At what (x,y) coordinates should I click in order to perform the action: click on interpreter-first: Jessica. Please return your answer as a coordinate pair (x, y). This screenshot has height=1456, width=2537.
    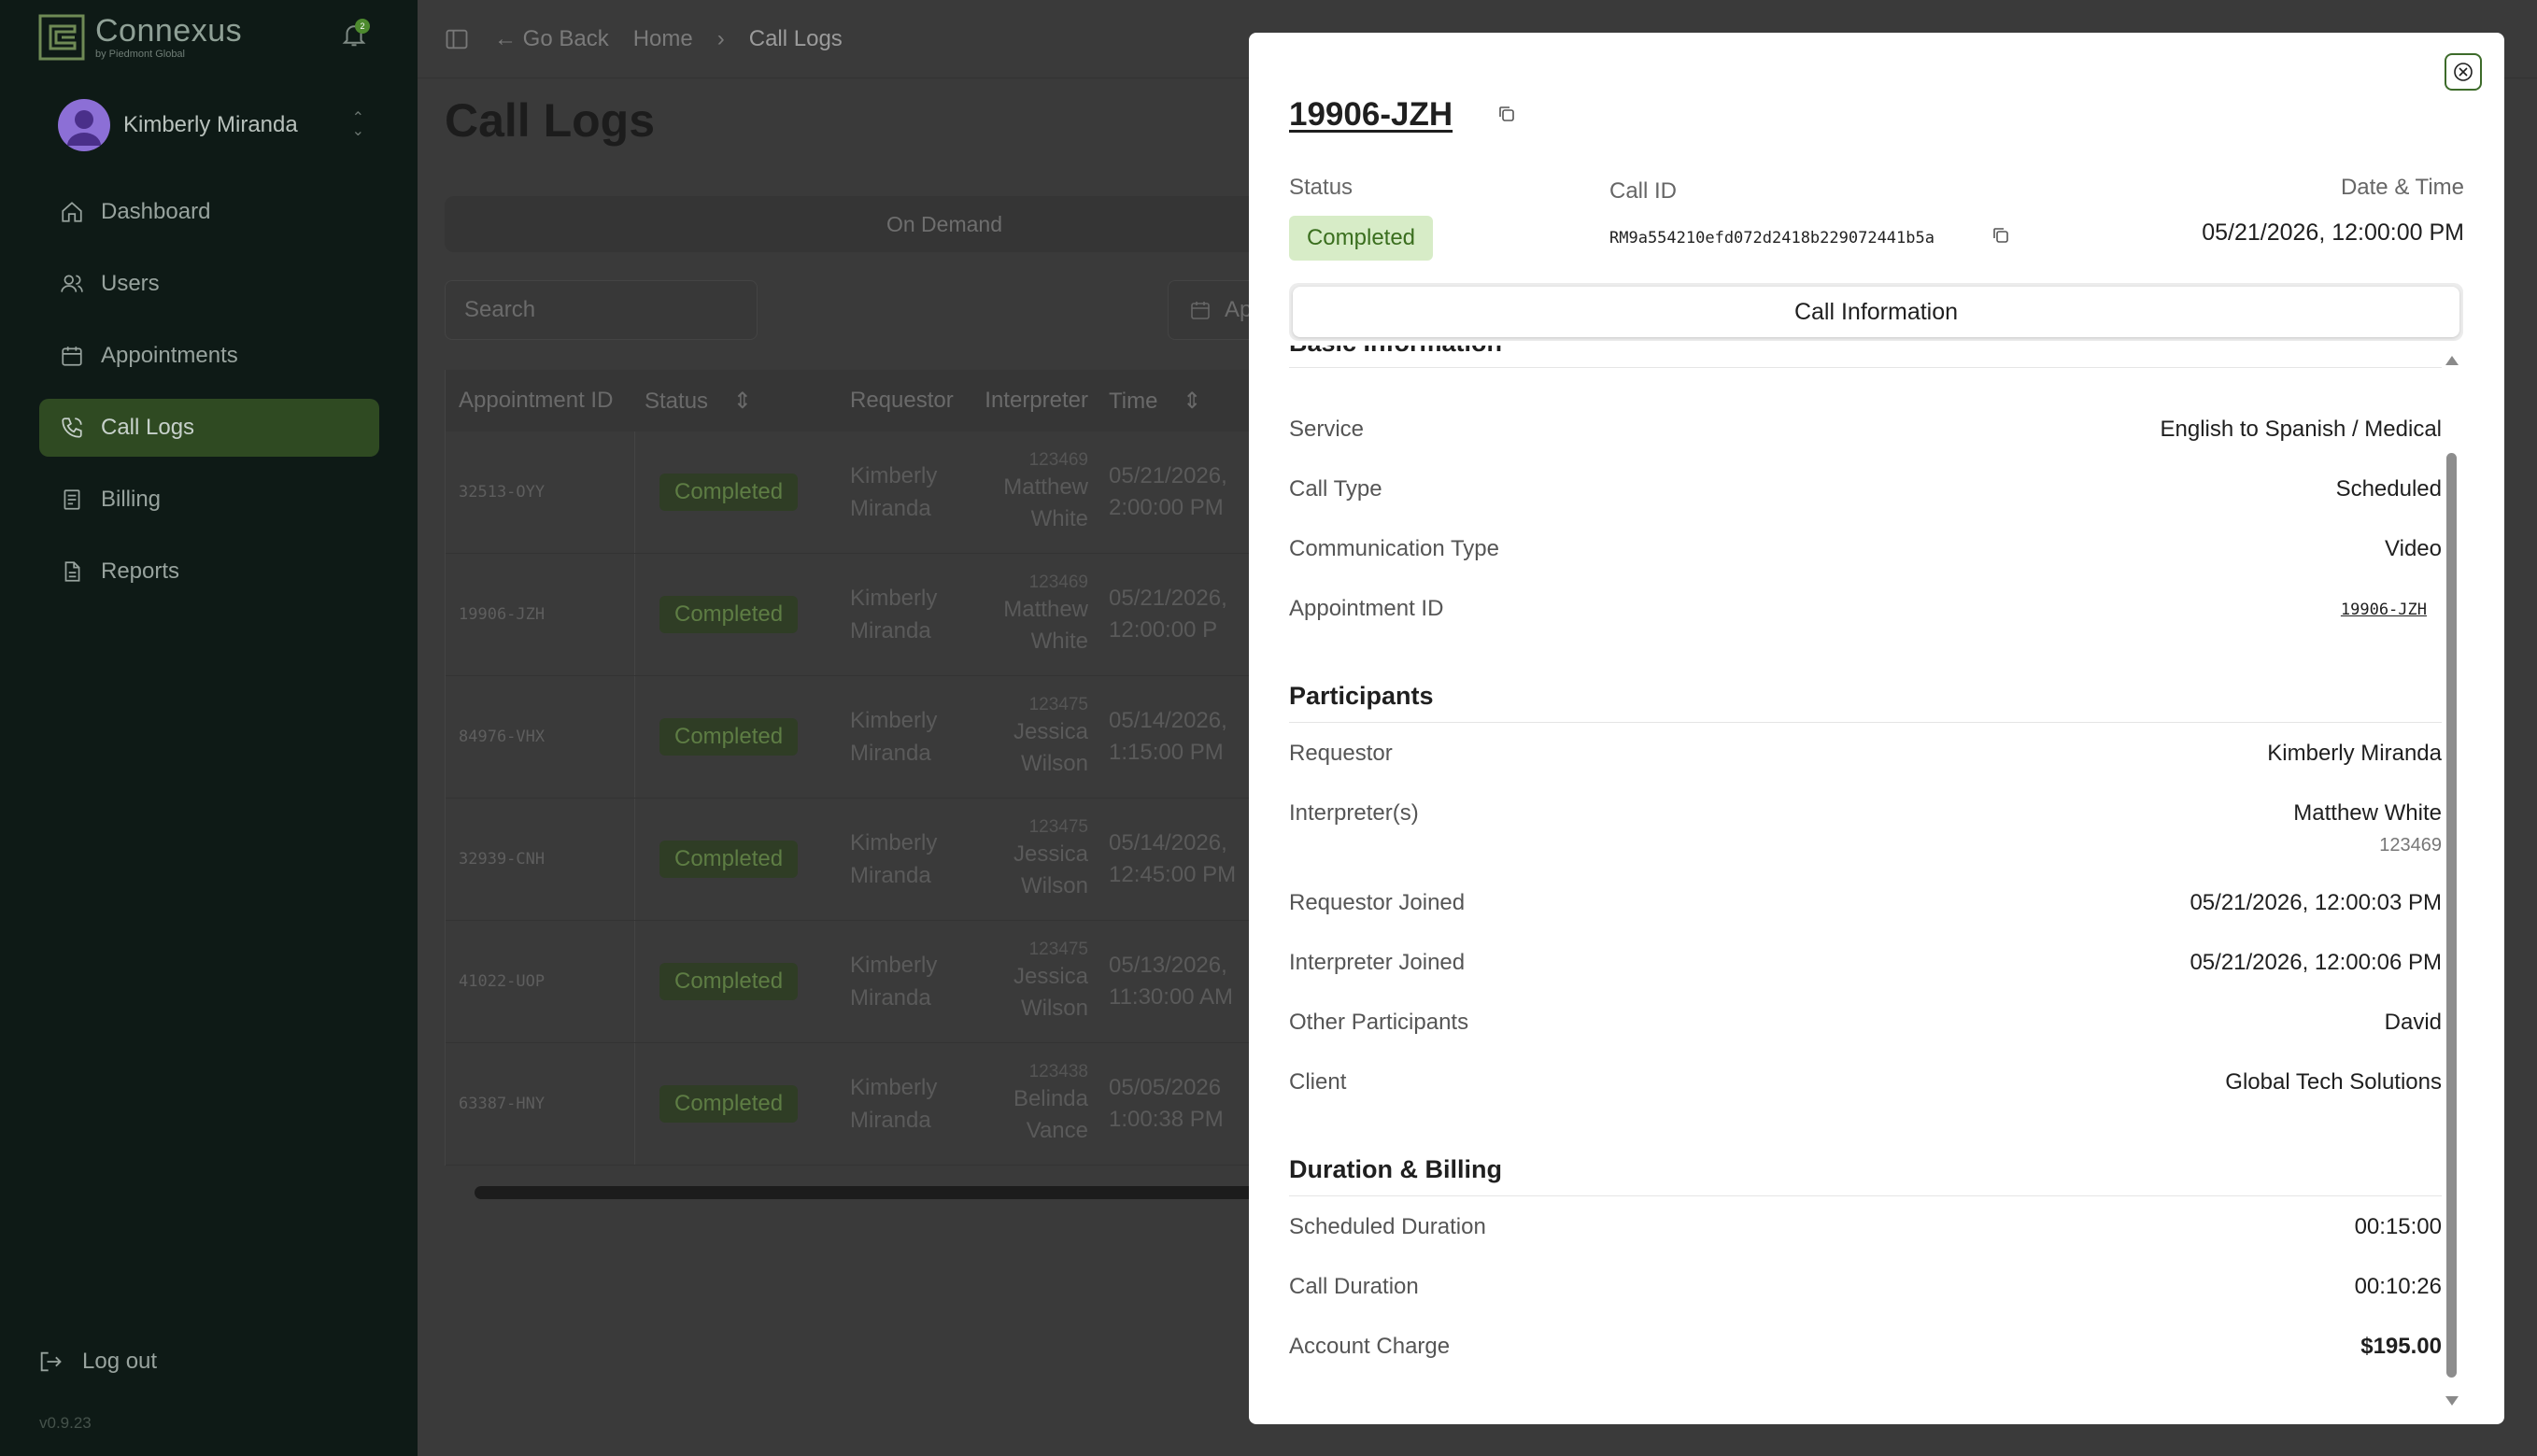
    Looking at the image, I should click on (1050, 976).